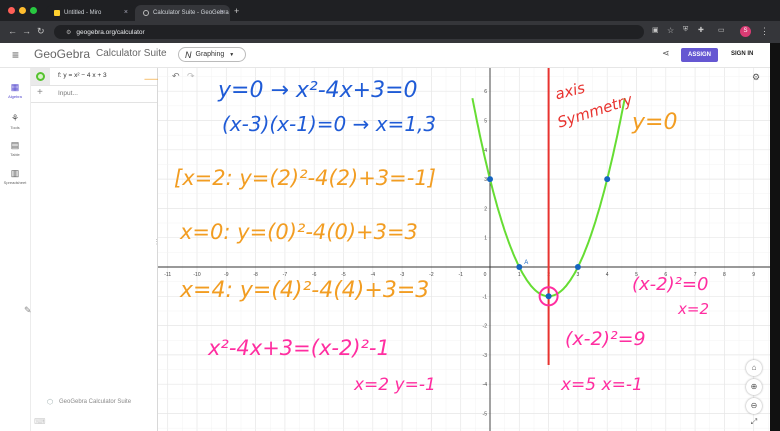  Describe the element at coordinates (68, 32) in the screenshot. I see `site-info-icon: ⚙` at that location.